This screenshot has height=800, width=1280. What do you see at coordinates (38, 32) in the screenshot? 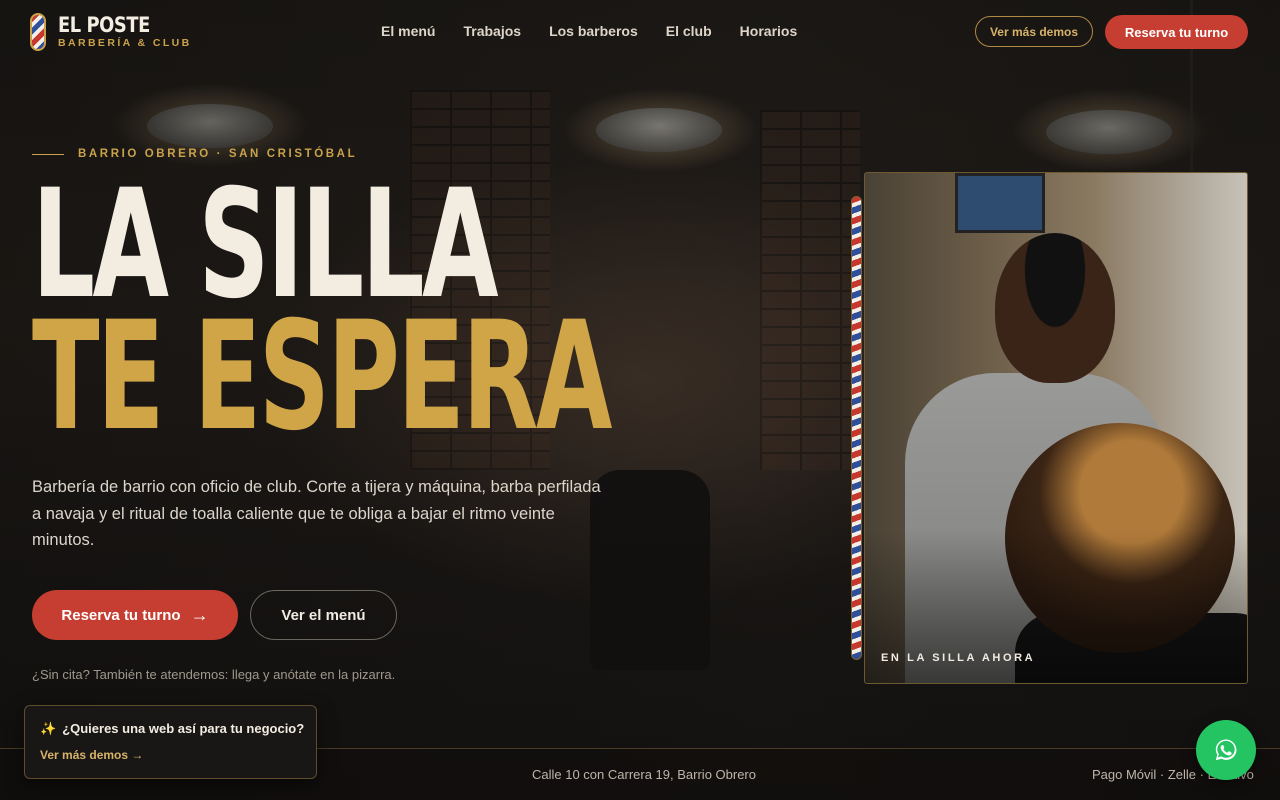
I see `barber-pole-icon` at bounding box center [38, 32].